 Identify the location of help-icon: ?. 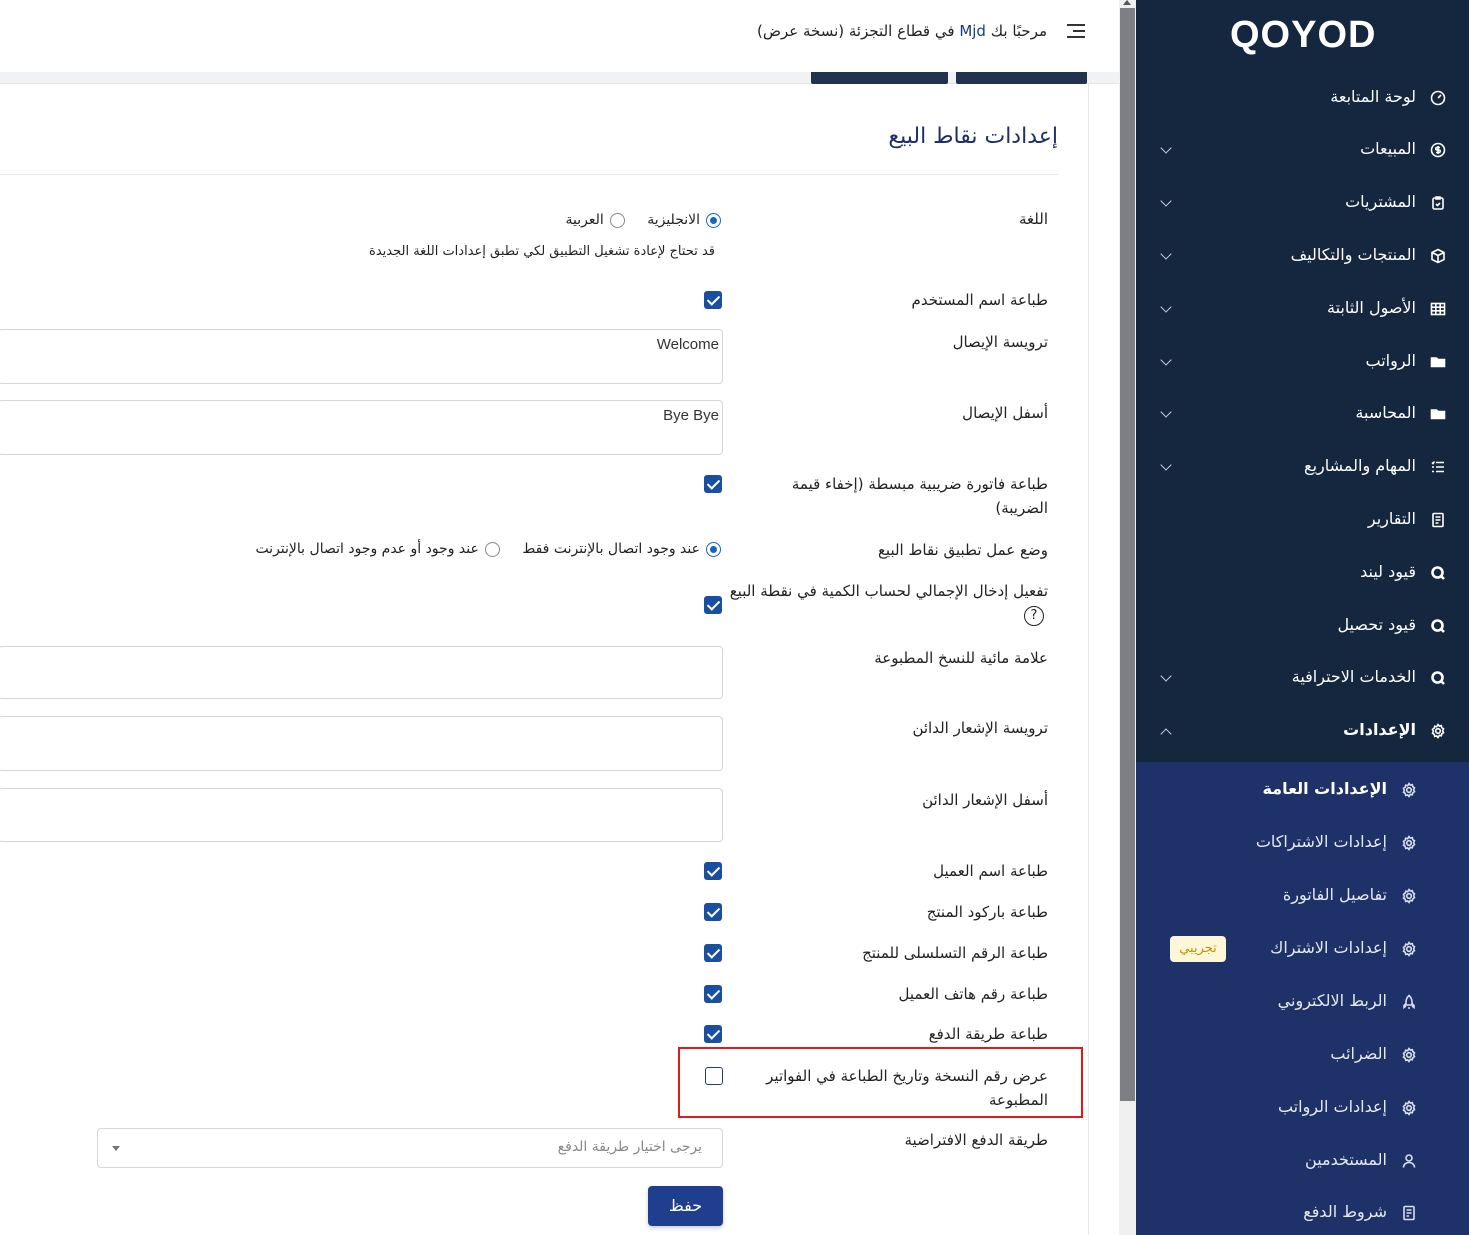
(1034, 615).